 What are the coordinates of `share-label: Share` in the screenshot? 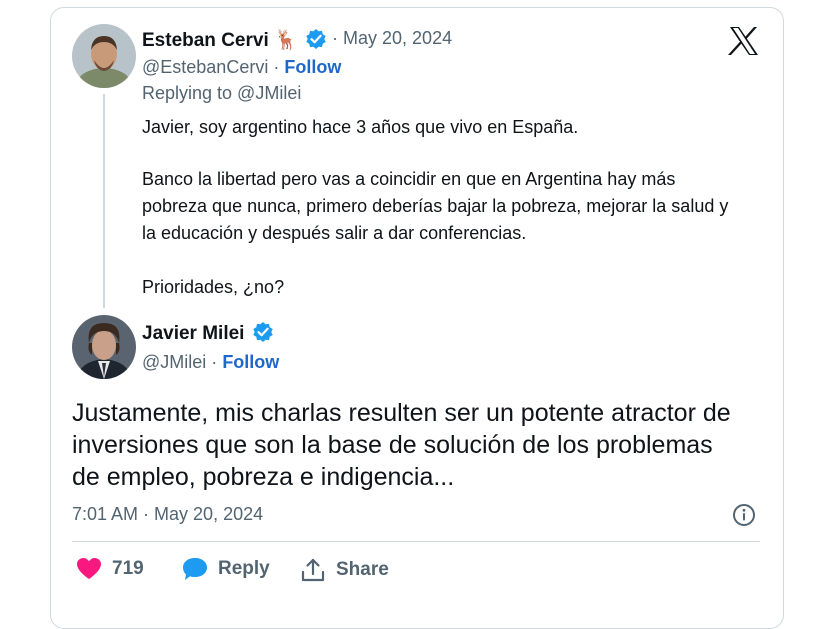 It's located at (362, 569).